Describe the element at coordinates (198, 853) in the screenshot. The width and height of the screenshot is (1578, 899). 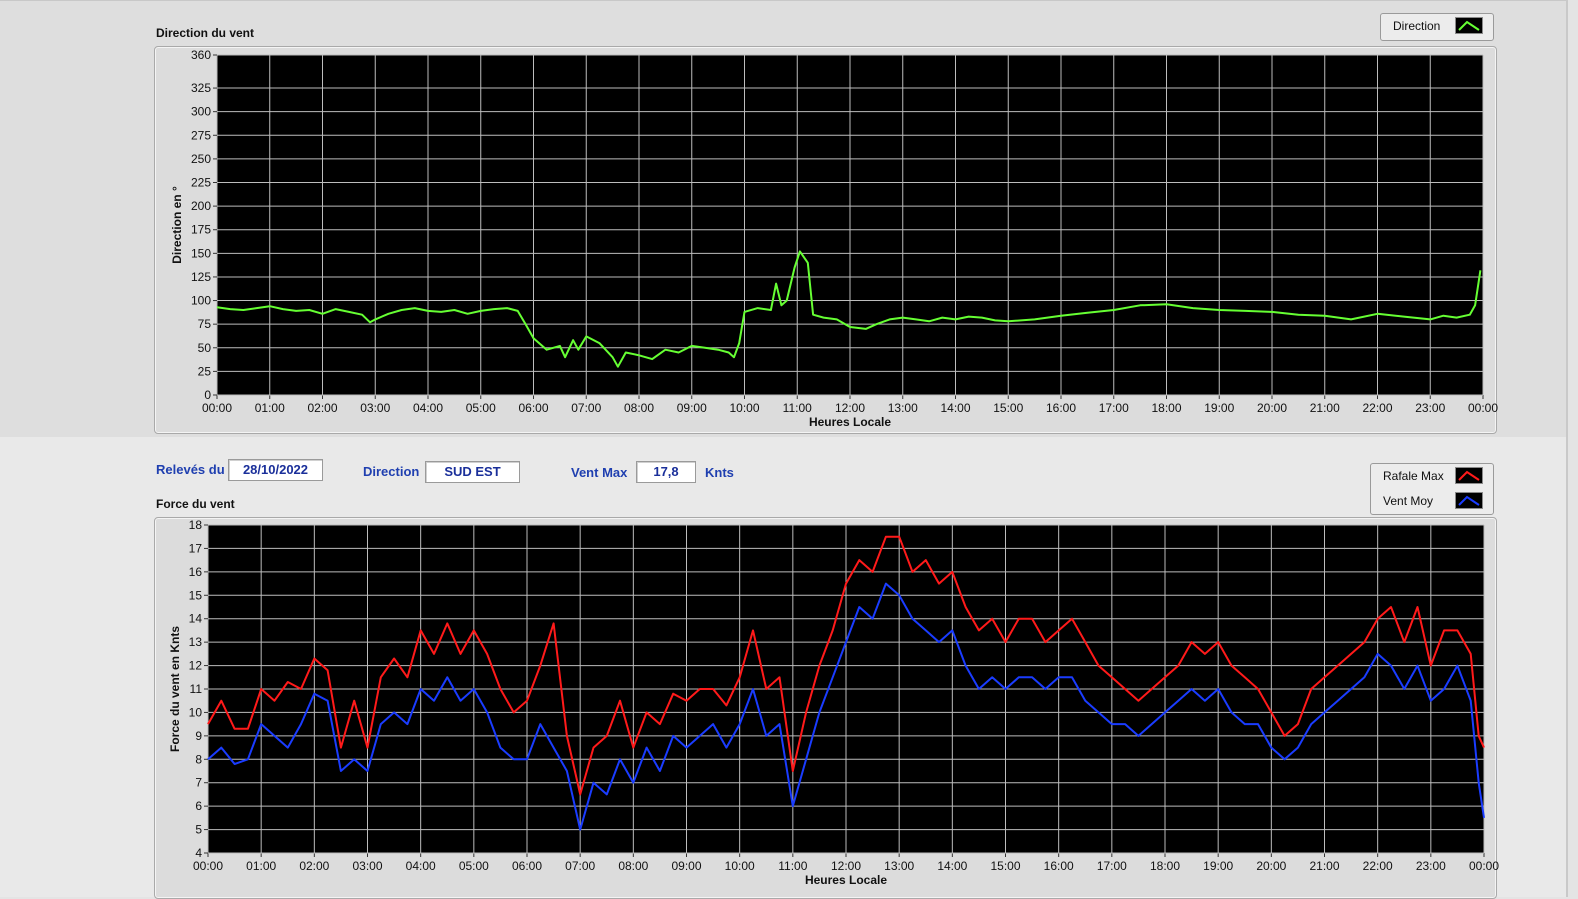
I see `y-tick-label: 4` at that location.